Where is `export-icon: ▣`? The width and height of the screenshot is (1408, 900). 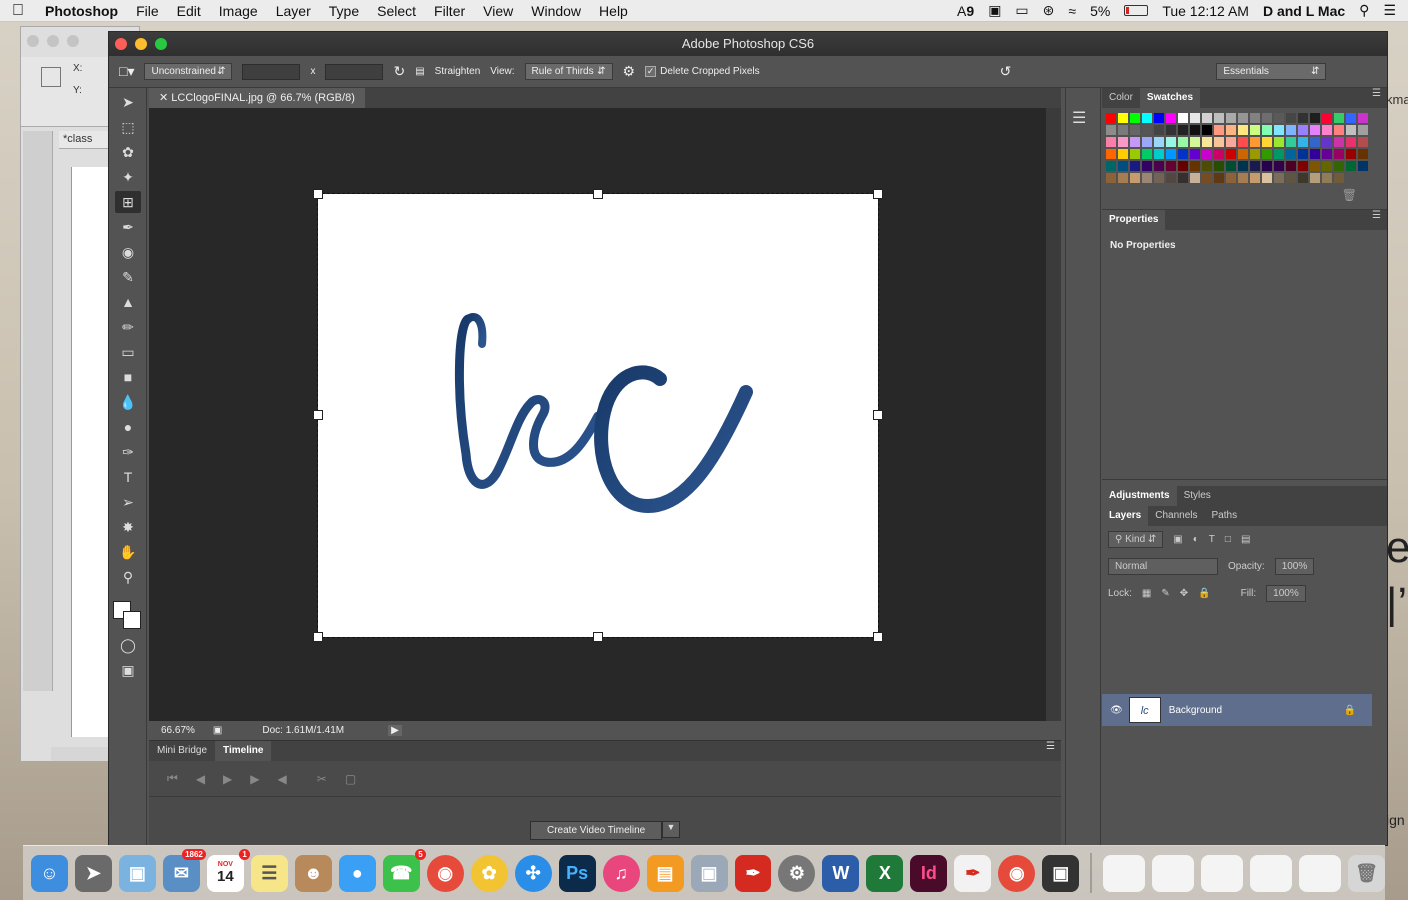 export-icon: ▣ is located at coordinates (217, 730).